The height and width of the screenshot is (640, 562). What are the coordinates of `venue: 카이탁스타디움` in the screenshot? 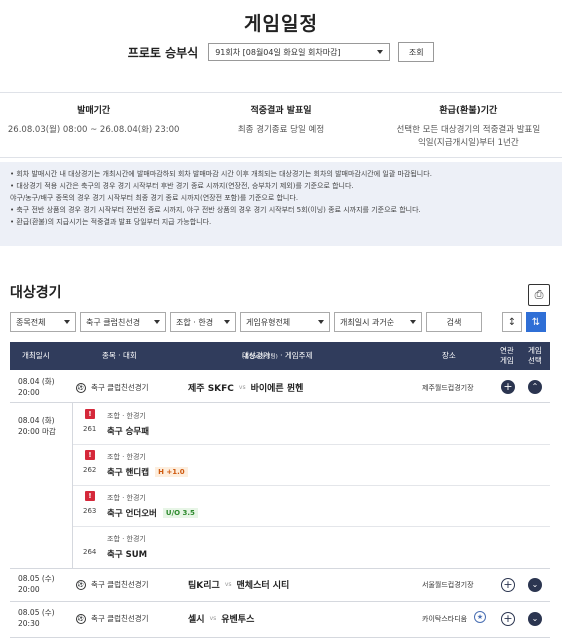 It's located at (445, 619).